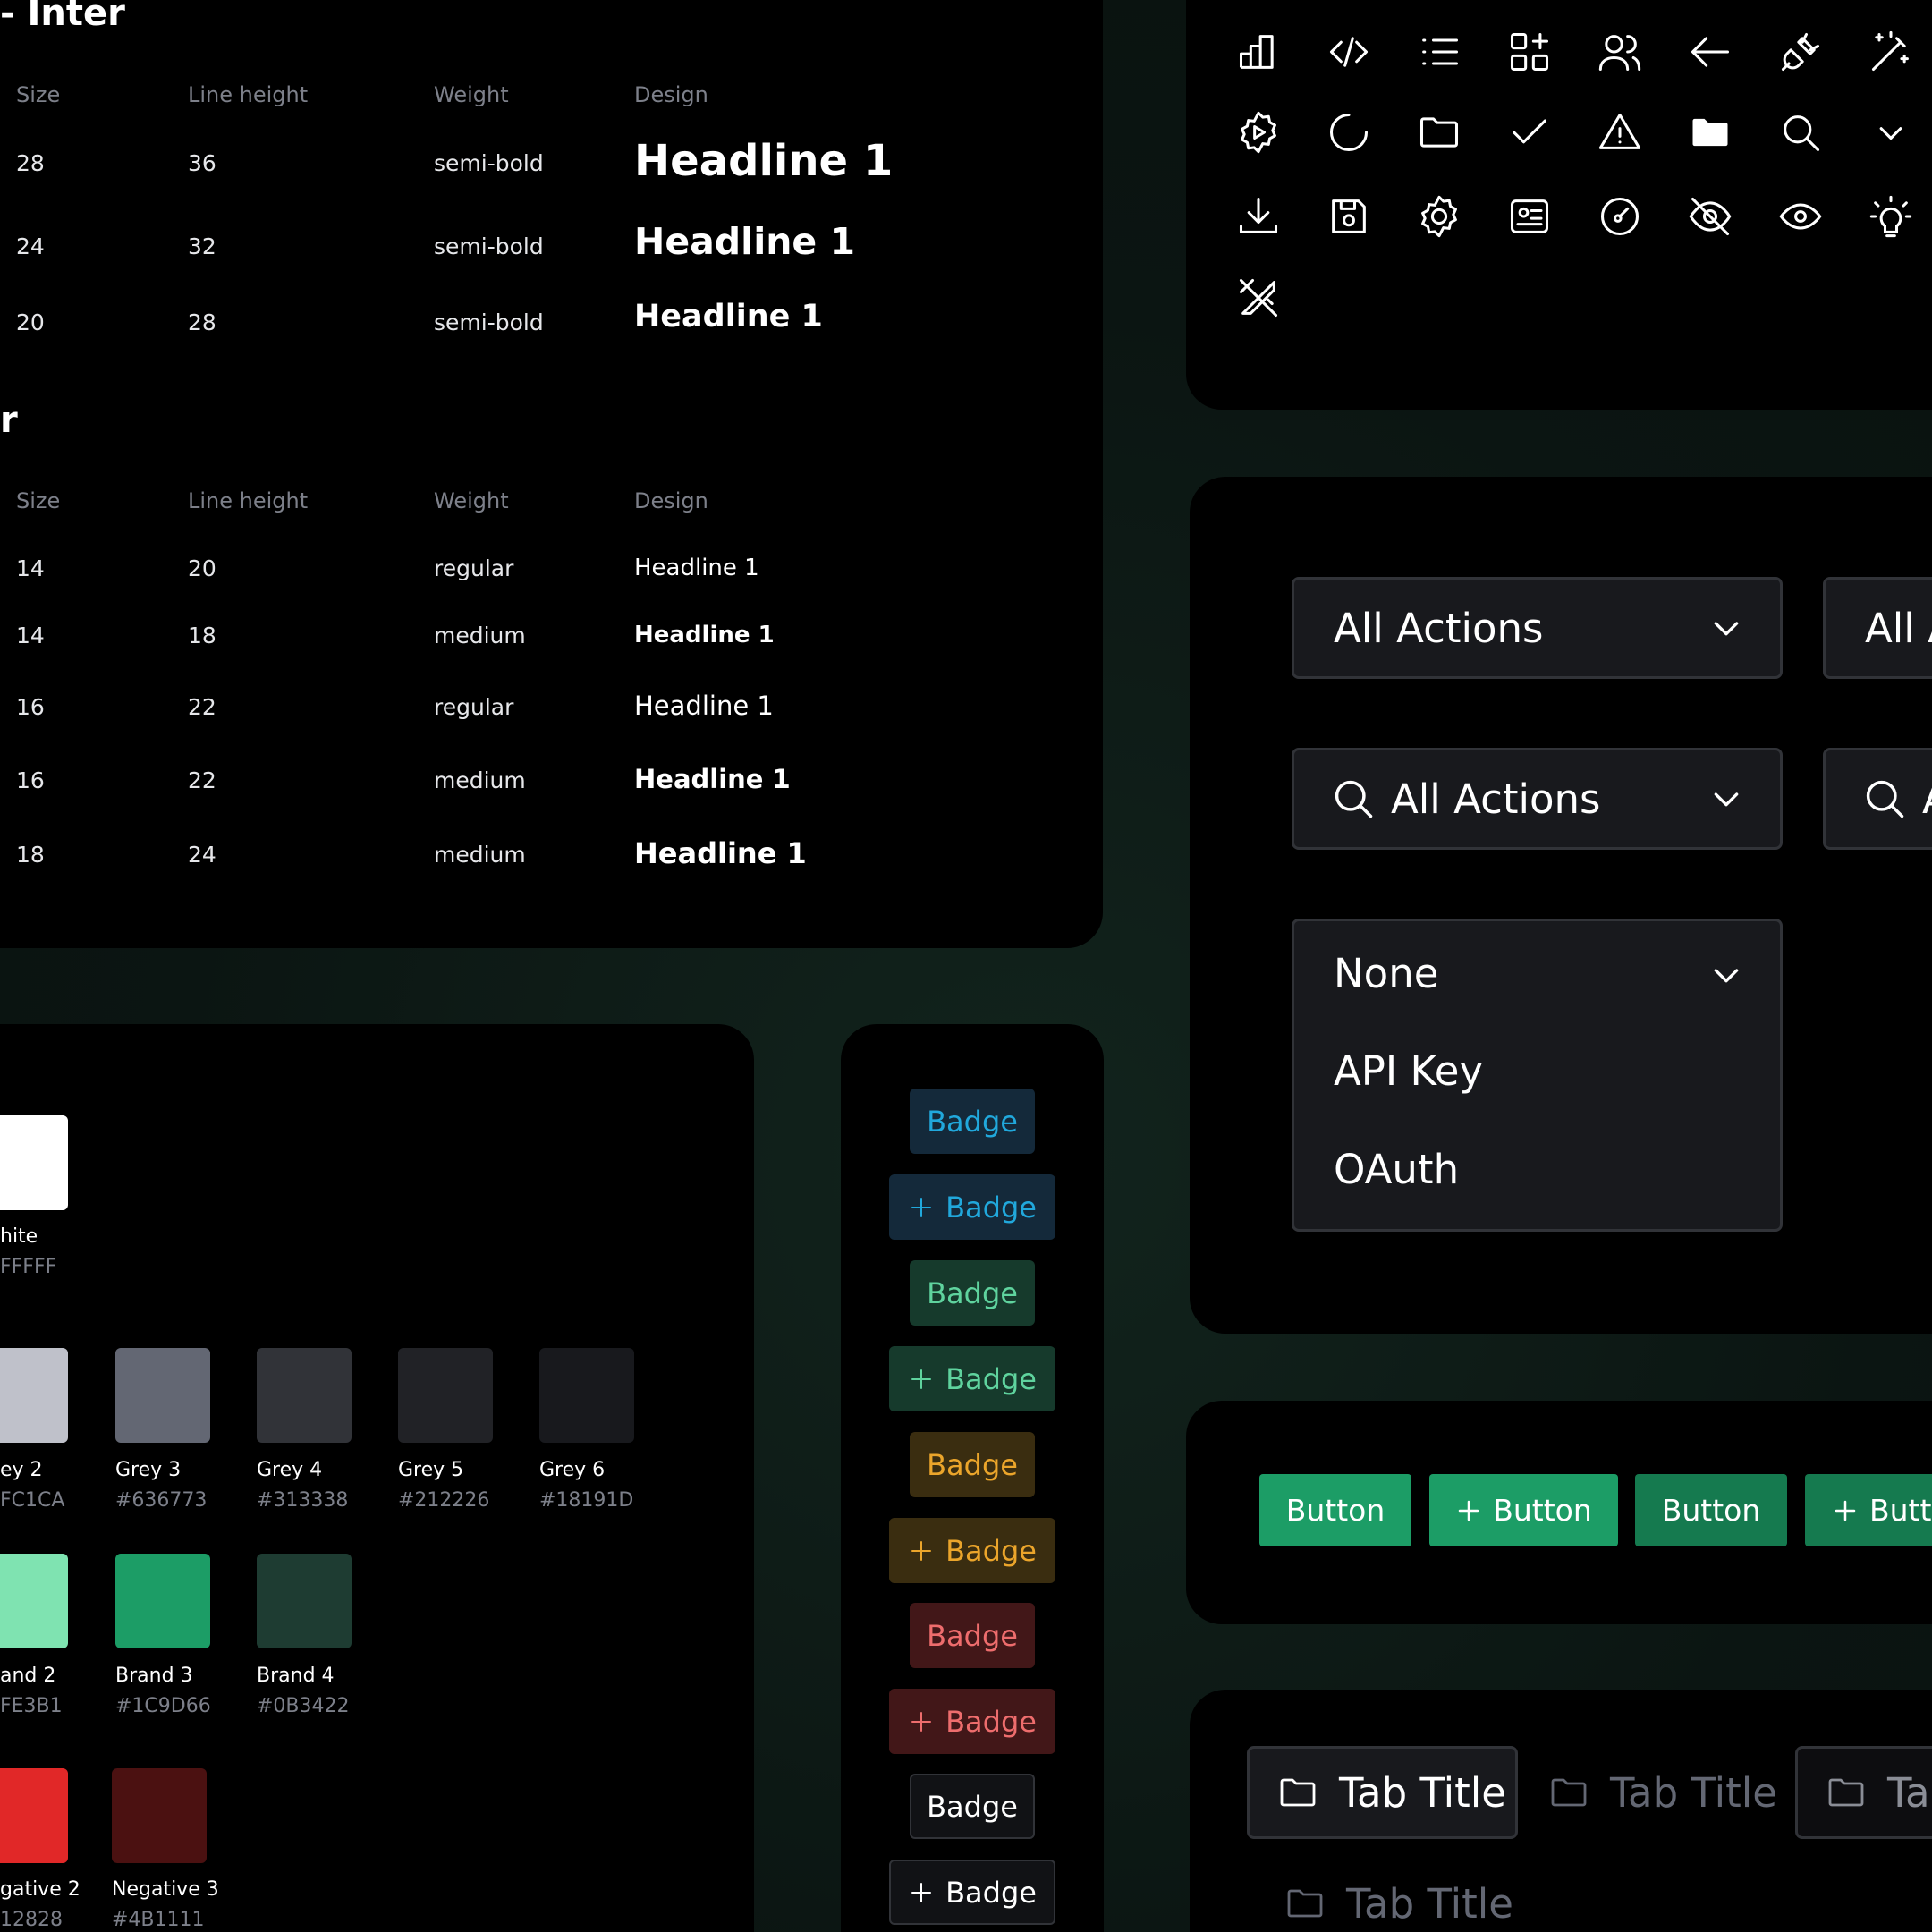 Image resolution: width=1932 pixels, height=1932 pixels. What do you see at coordinates (303, 1706) in the screenshot?
I see `swatch-hex: #0B3422` at bounding box center [303, 1706].